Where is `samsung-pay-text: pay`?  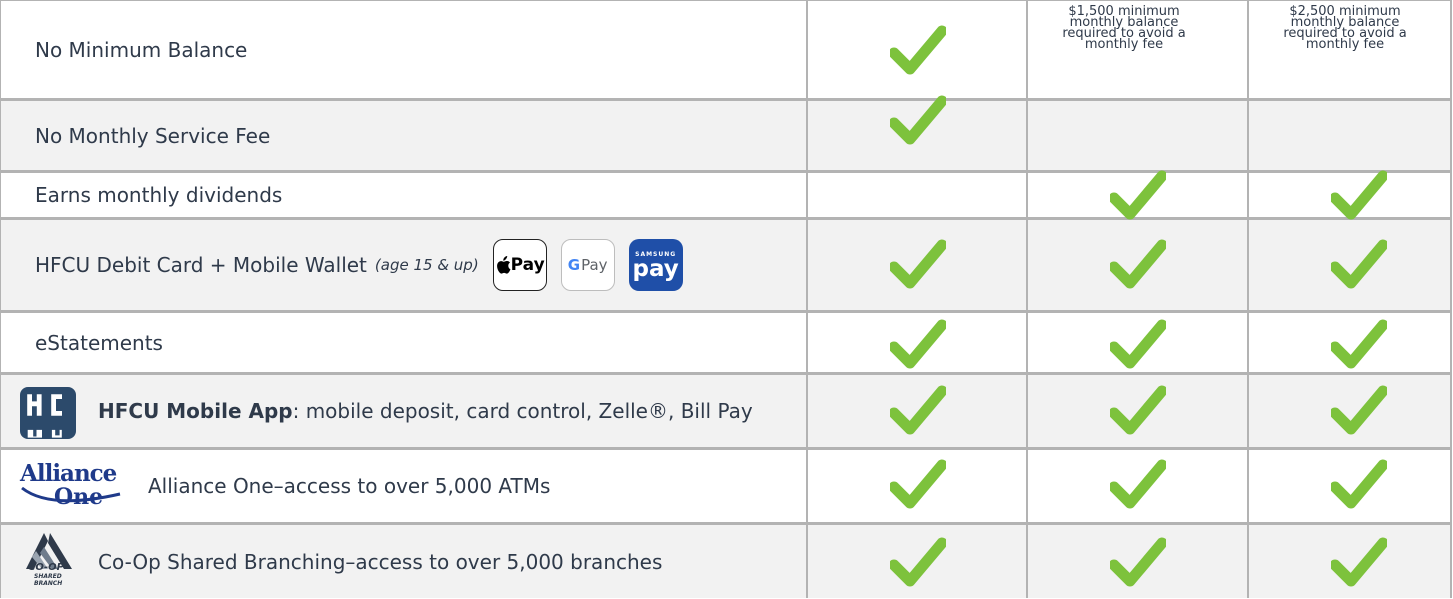
samsung-pay-text: pay is located at coordinates (655, 269).